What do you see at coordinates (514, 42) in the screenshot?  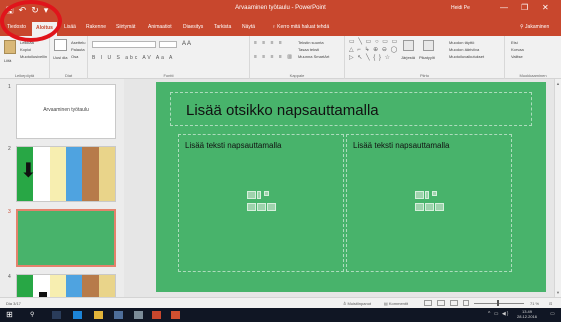 I see `find-button: Etsi` at bounding box center [514, 42].